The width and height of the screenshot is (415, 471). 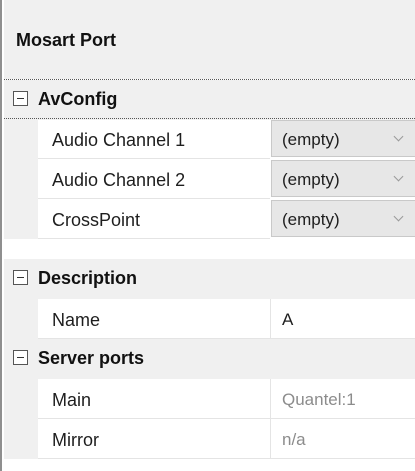 What do you see at coordinates (343, 138) in the screenshot?
I see `audio-channel-1-dropdown: (empty)` at bounding box center [343, 138].